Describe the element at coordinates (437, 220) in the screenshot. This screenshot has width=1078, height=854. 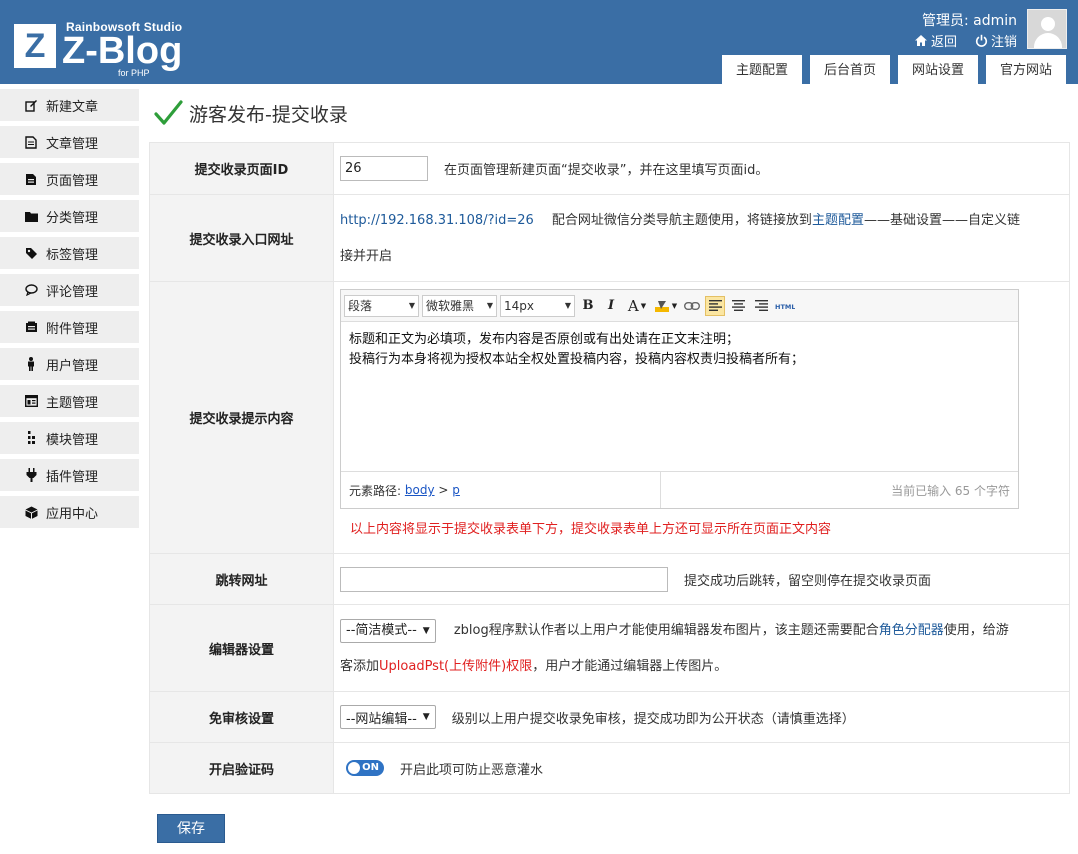
I see `entry-url-link: http://192.168.31.108/?id=26` at that location.